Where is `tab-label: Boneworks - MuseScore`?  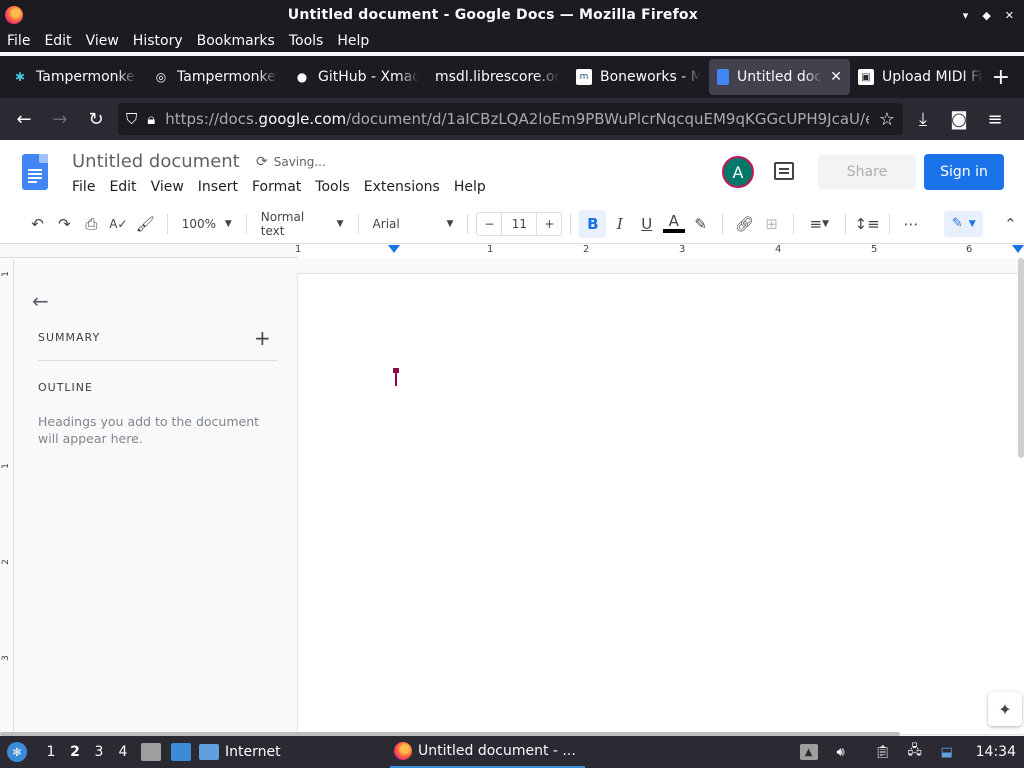 tab-label: Boneworks - MuseScore is located at coordinates (650, 77).